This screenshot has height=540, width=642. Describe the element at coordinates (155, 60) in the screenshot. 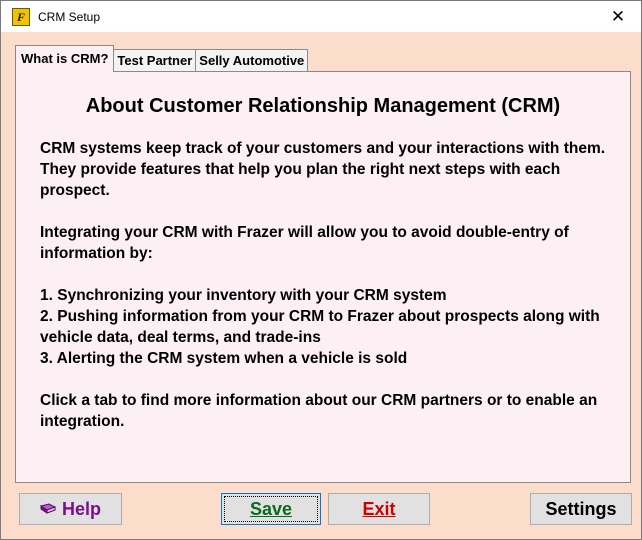

I see `tab-test-partner: Test Partner` at that location.